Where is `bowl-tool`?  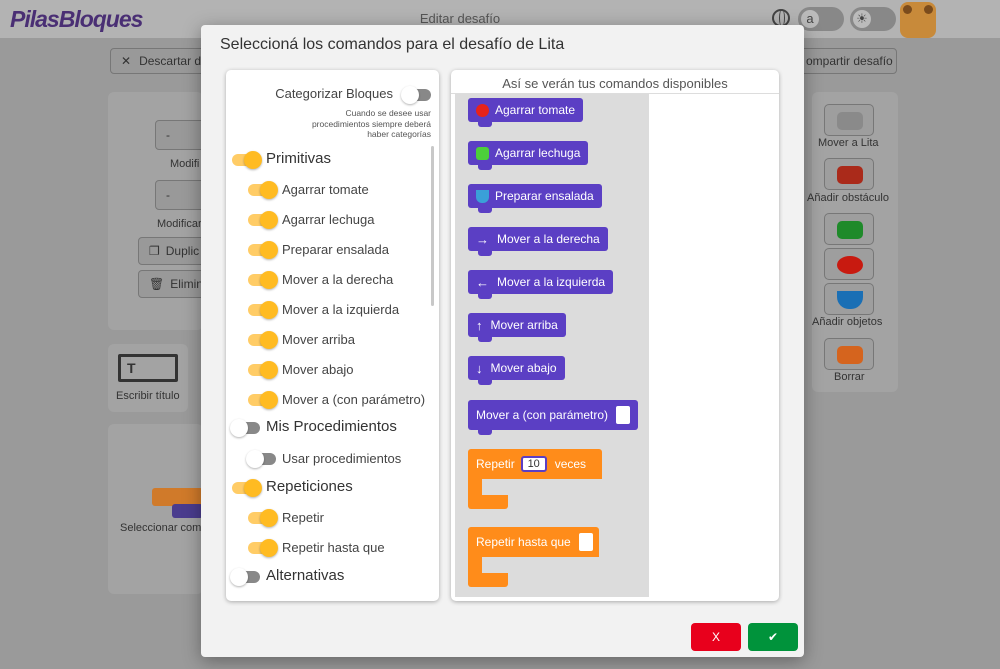
bowl-tool is located at coordinates (849, 299).